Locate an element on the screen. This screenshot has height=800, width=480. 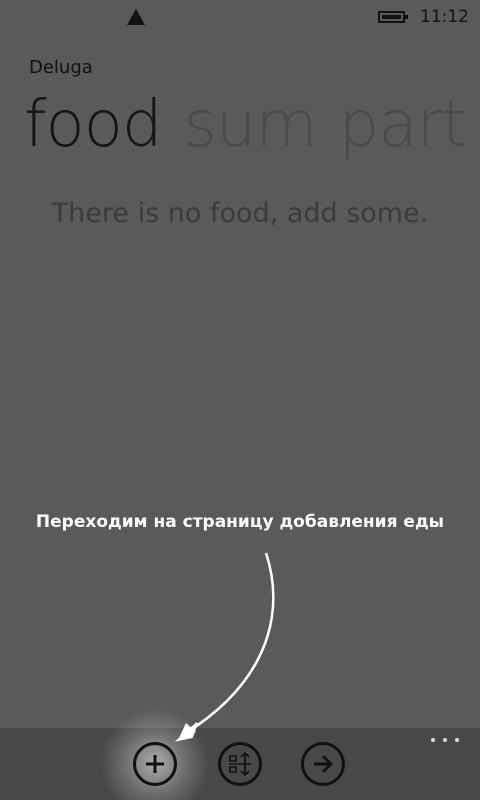
sort-icon is located at coordinates (240, 764).